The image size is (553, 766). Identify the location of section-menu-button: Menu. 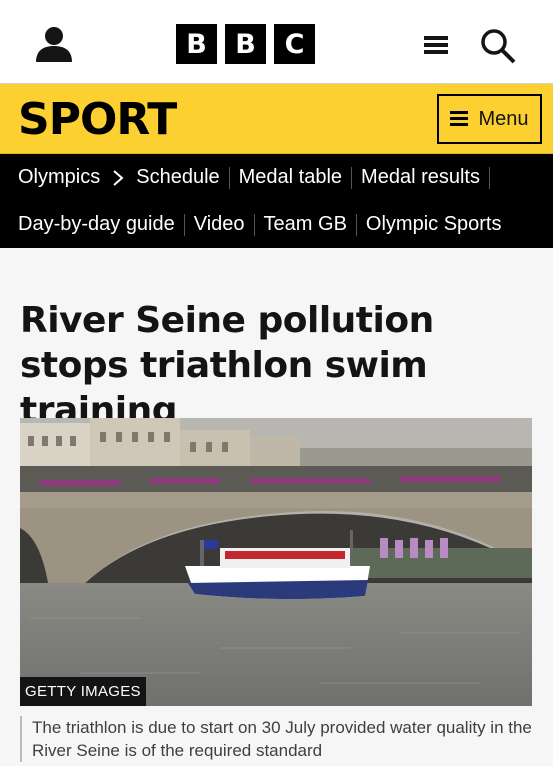
(489, 119).